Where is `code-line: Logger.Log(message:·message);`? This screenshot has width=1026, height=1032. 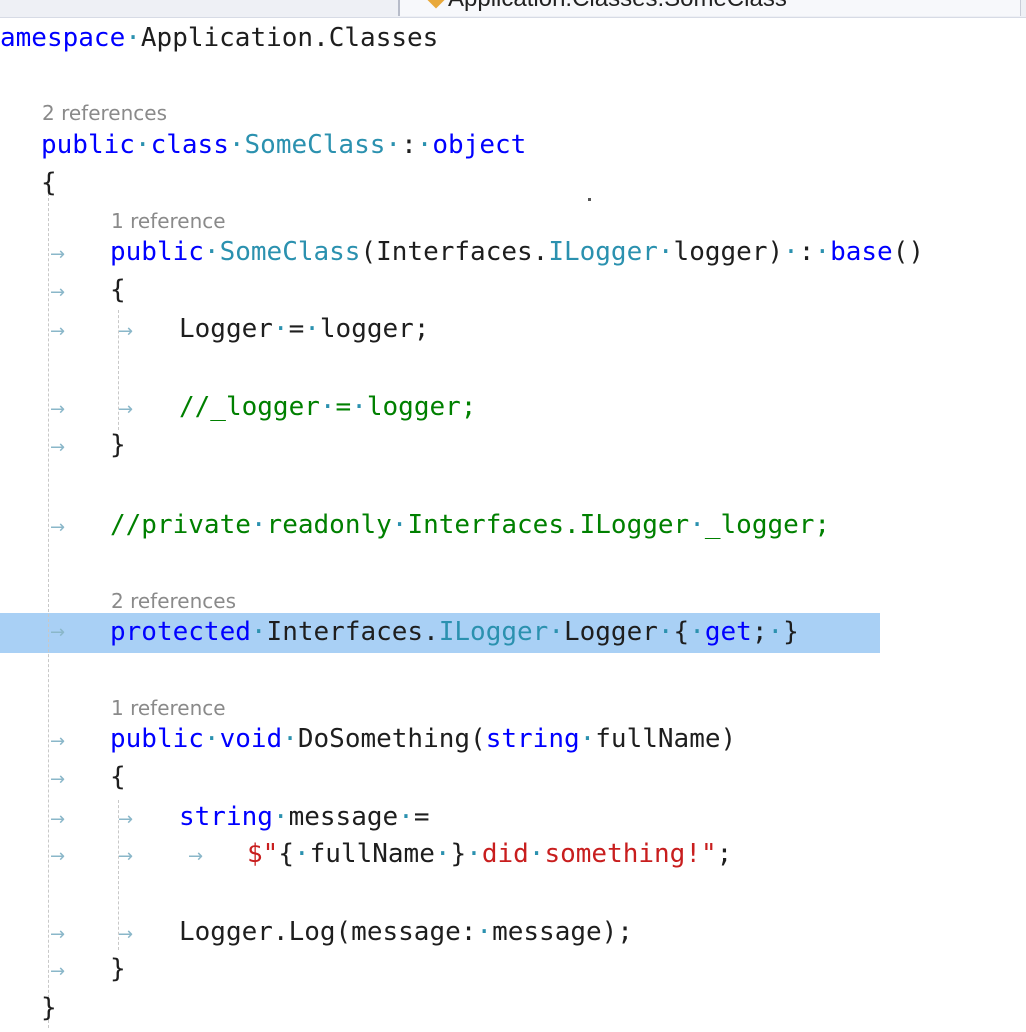 code-line: Logger.Log(message:·message); is located at coordinates (406, 932).